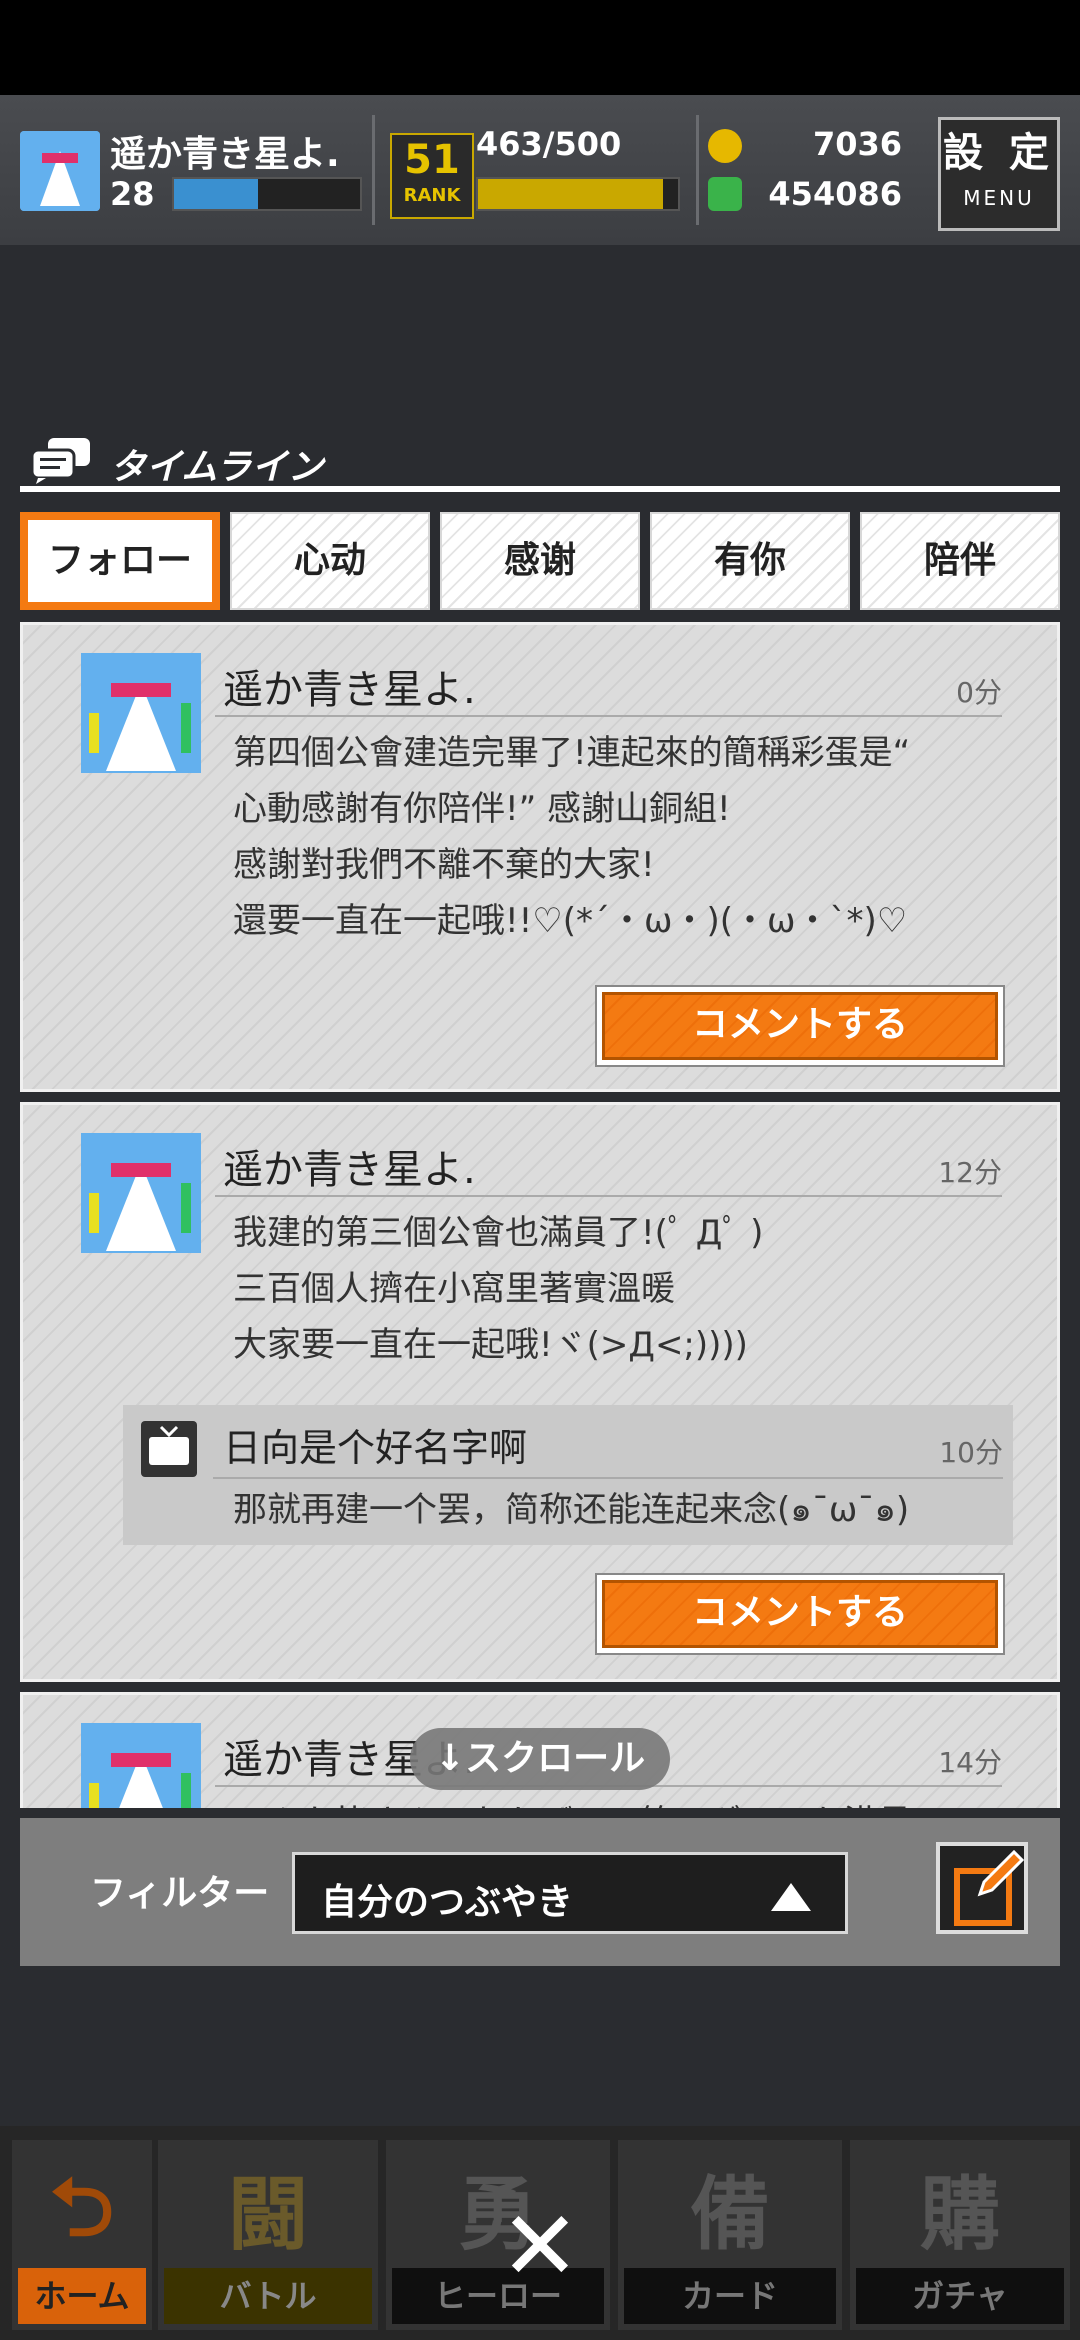 Image resolution: width=1080 pixels, height=2340 pixels. Describe the element at coordinates (835, 194) in the screenshot. I see `gem-count: 454086` at that location.